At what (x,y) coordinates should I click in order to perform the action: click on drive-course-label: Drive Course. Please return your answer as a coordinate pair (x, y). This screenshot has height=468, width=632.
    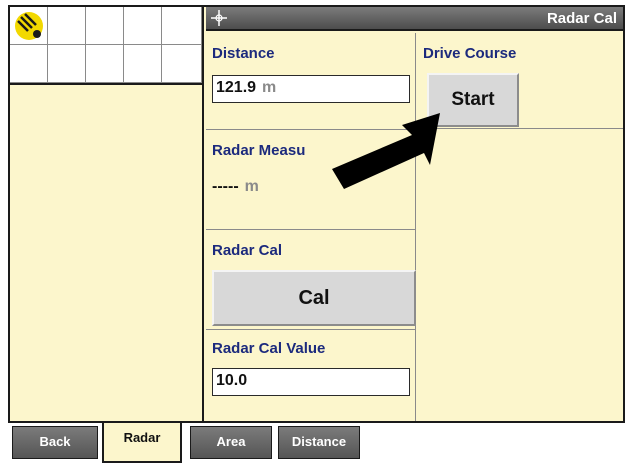
    Looking at the image, I should click on (470, 53).